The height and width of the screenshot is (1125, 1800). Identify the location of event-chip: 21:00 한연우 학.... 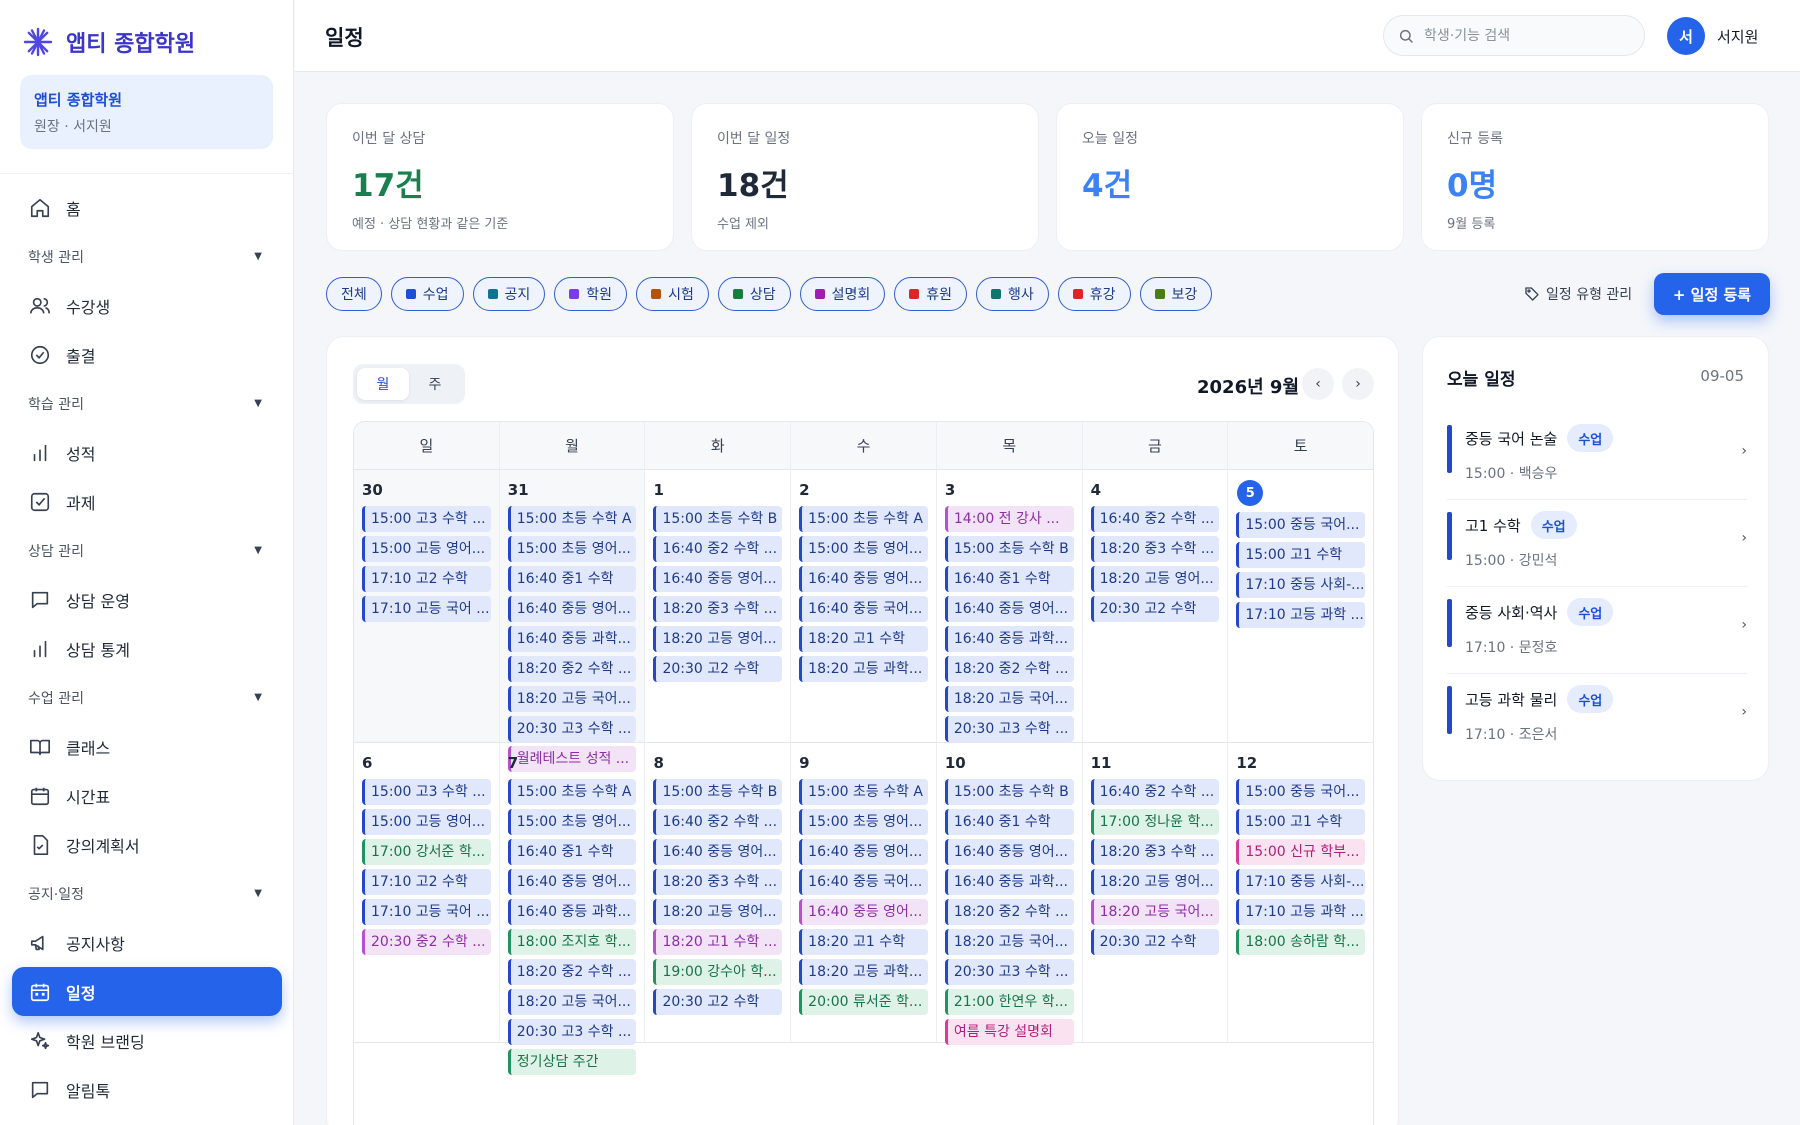
(1009, 1002).